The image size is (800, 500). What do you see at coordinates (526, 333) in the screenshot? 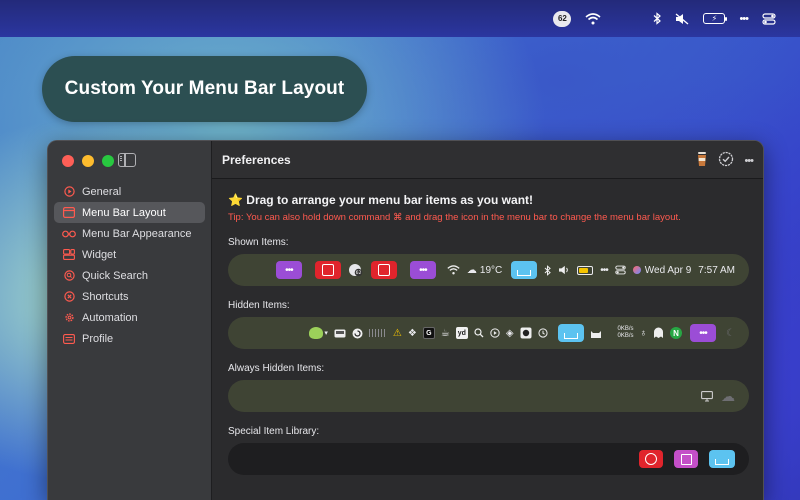
I see `dark-gear-icon` at bounding box center [526, 333].